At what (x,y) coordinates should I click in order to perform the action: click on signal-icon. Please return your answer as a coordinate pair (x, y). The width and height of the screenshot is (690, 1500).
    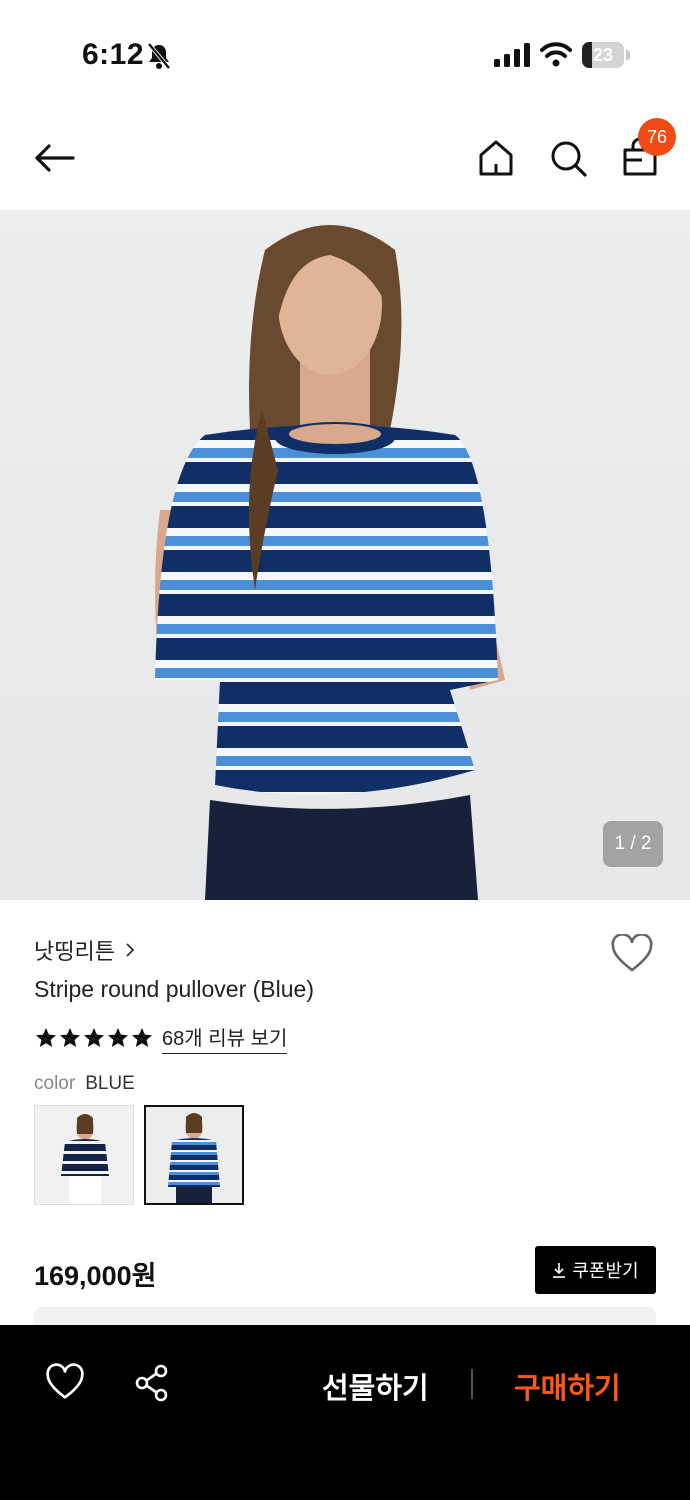
    Looking at the image, I should click on (512, 55).